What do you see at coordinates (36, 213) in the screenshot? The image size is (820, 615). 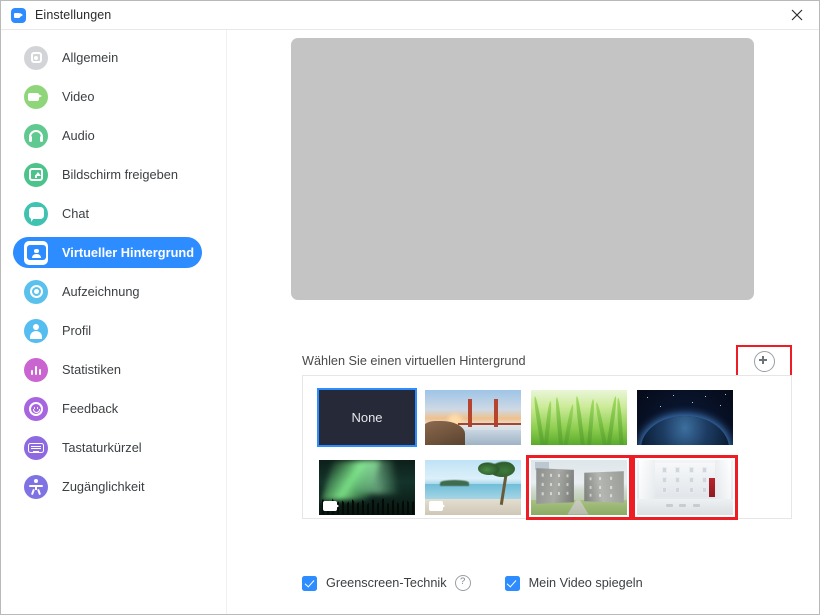 I see `chat-bubble-icon` at bounding box center [36, 213].